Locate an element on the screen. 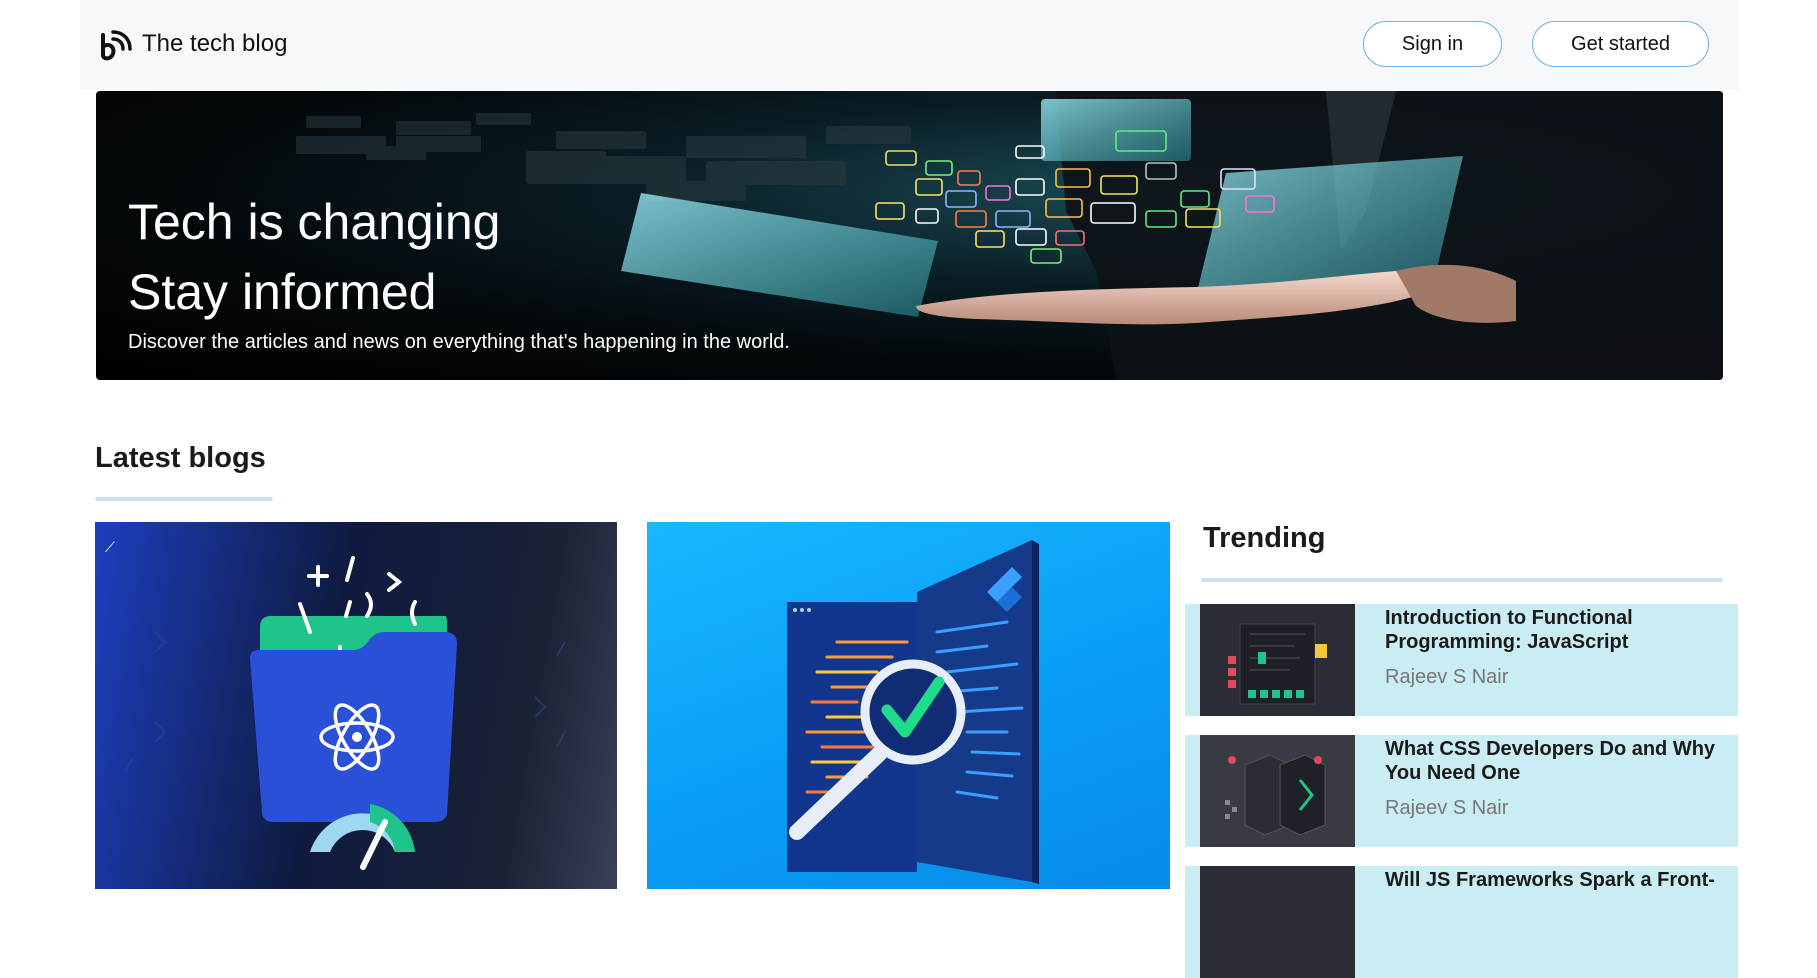 Image resolution: width=1817 pixels, height=978 pixels. trending-underline is located at coordinates (1462, 580).